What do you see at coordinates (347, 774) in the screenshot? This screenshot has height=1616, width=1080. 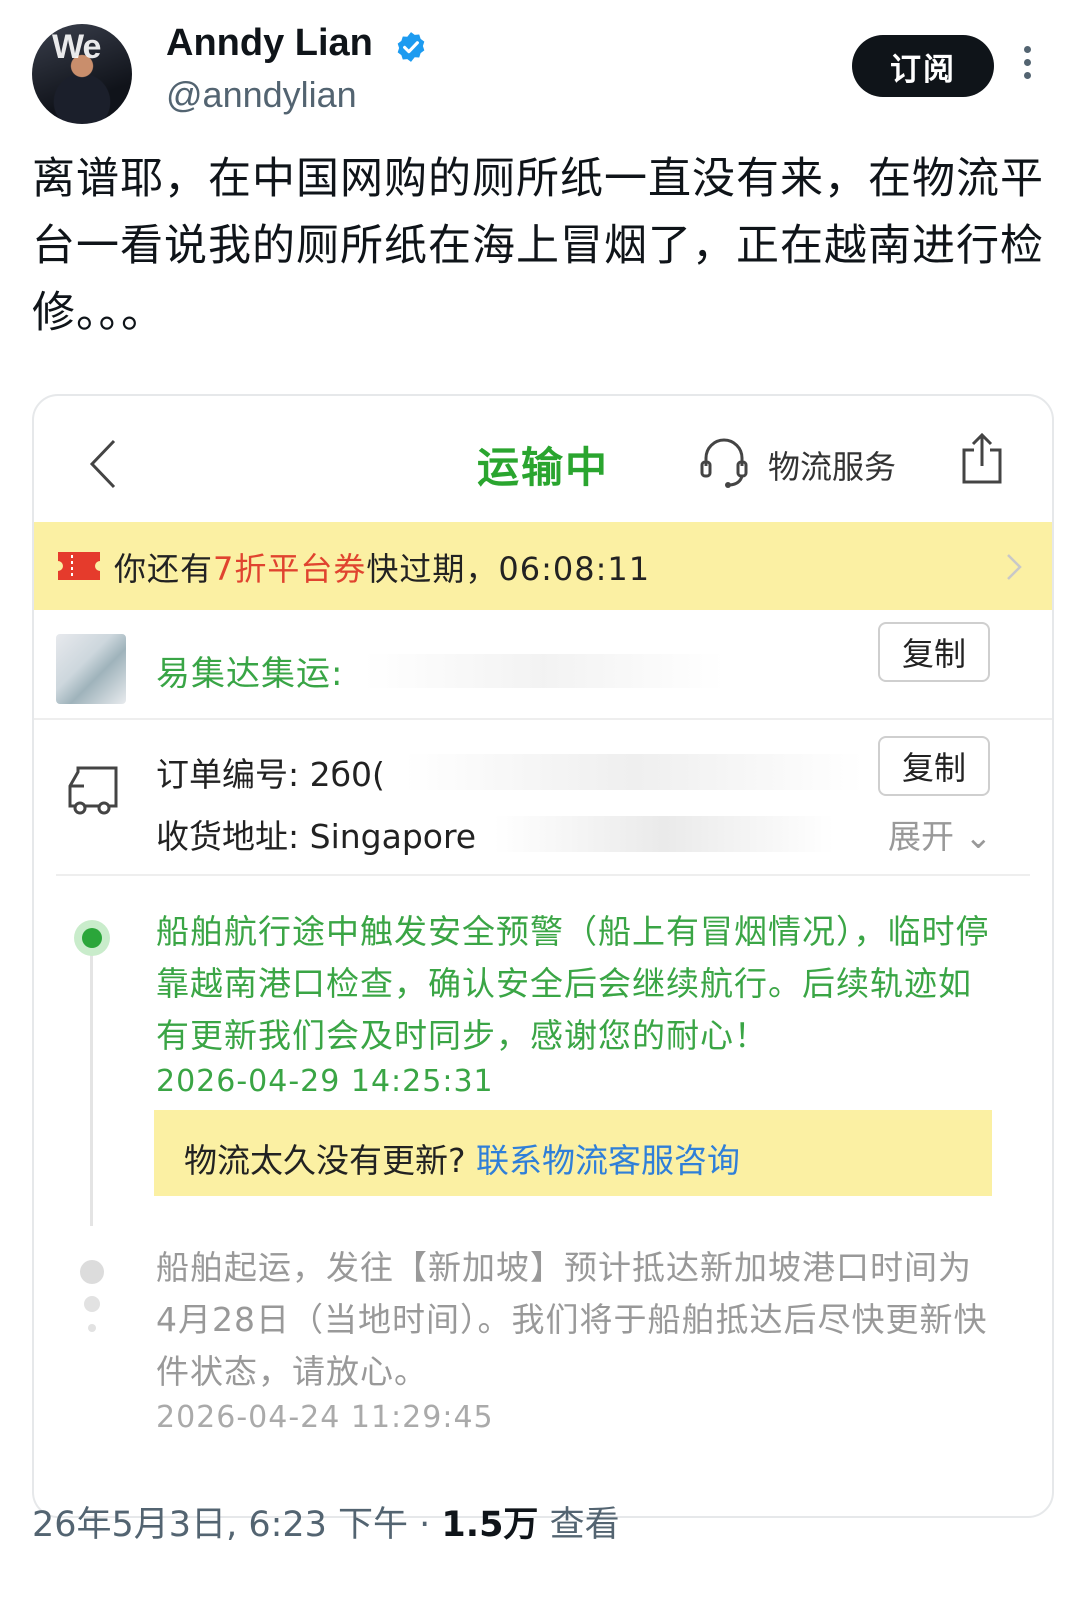 I see `order-number-value: 2б0(` at bounding box center [347, 774].